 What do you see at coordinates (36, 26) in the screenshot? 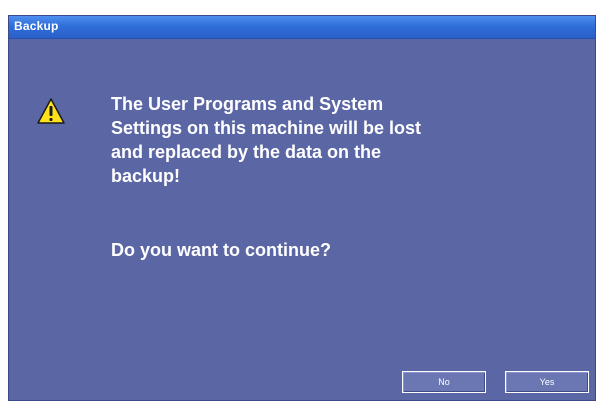
I see `dialog-title: Backup` at bounding box center [36, 26].